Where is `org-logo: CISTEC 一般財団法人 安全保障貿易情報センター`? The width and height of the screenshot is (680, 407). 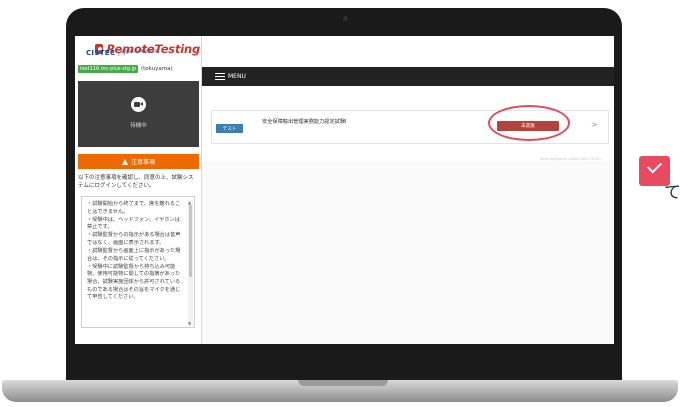
org-logo: CISTEC 一般財団法人 安全保障貿易情報センター is located at coordinates (122, 53).